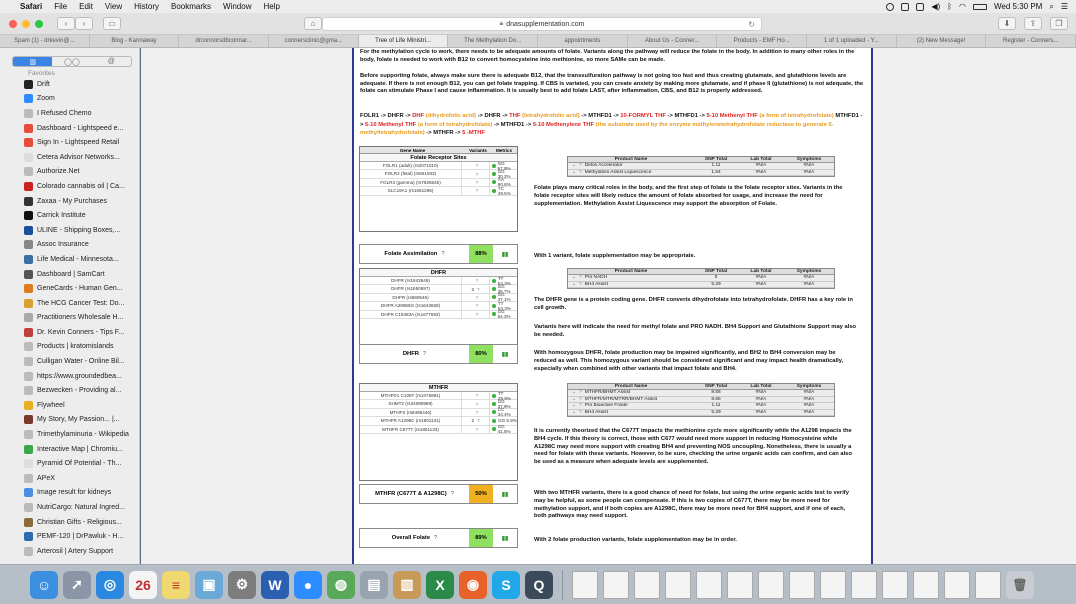  I want to click on trash-icon: 🗑︎, so click(1020, 584).